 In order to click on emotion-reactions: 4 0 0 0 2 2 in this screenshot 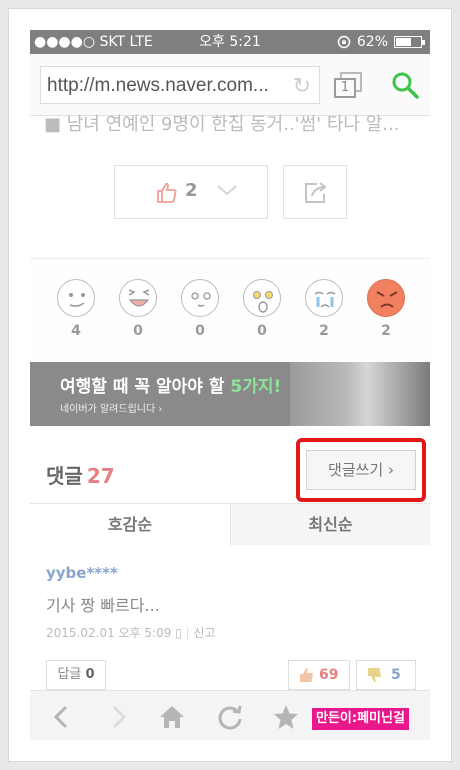, I will do `click(230, 310)`.